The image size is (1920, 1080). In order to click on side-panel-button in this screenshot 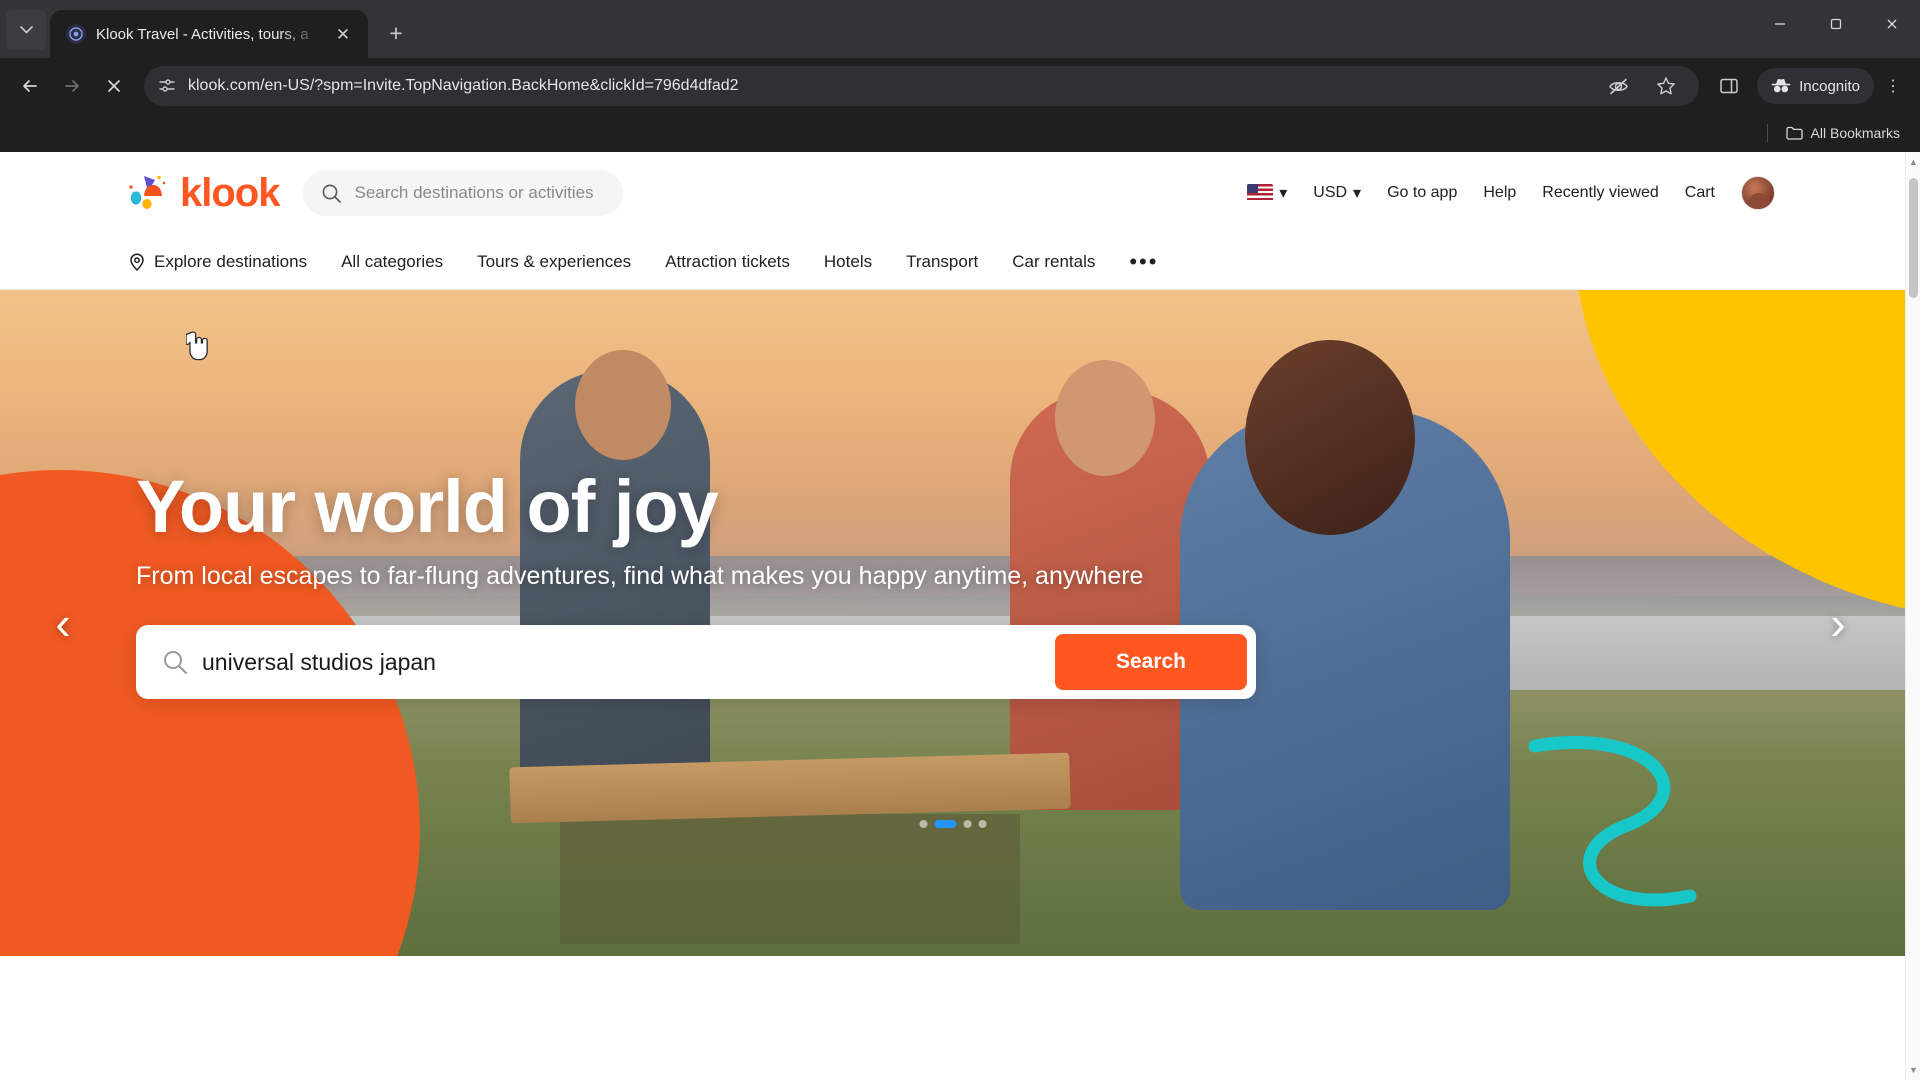, I will do `click(1729, 86)`.